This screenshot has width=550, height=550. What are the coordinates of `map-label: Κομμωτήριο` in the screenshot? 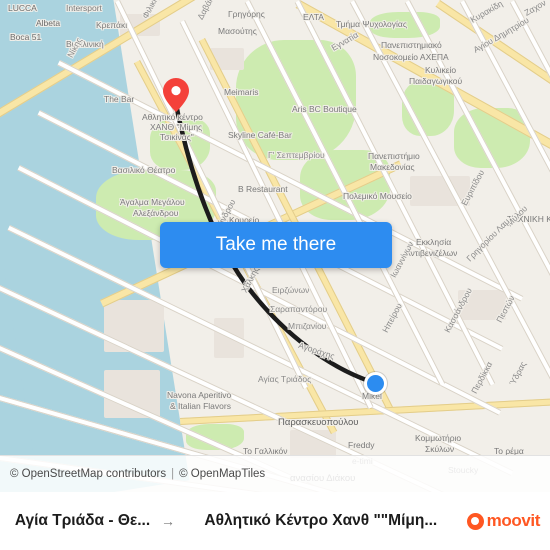 It's located at (438, 438).